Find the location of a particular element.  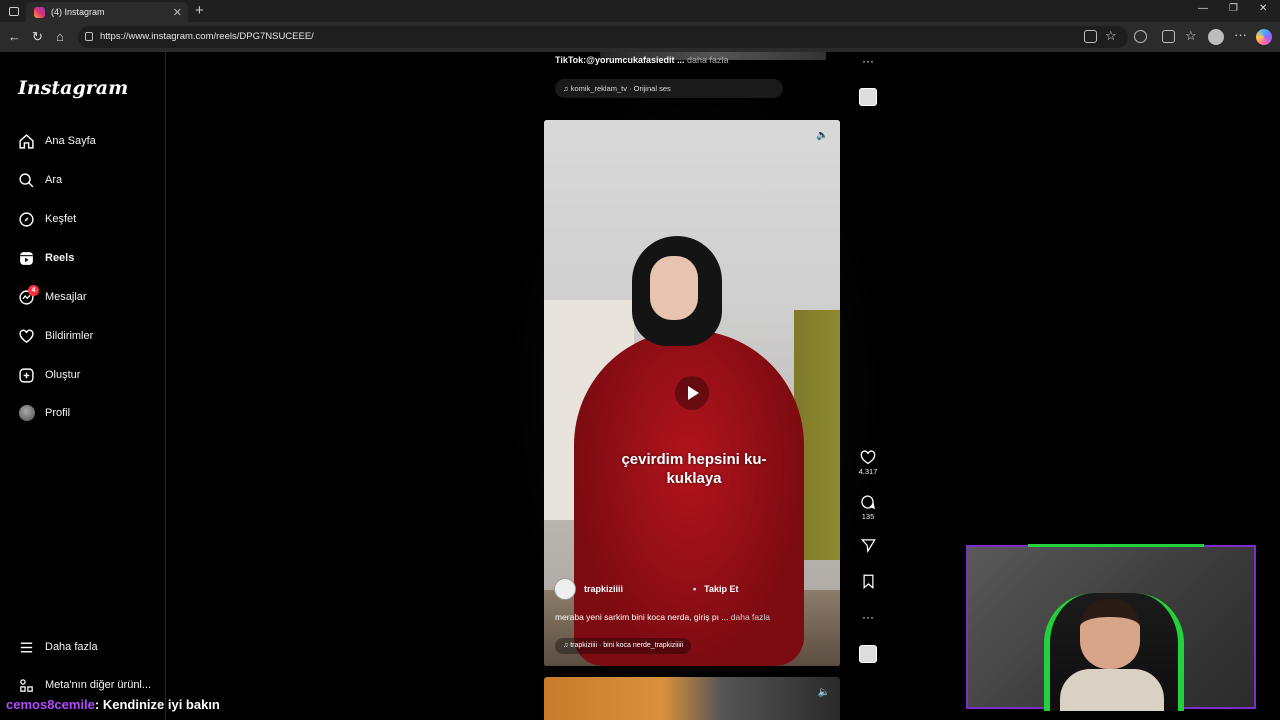

streamer-torso is located at coordinates (1112, 690).